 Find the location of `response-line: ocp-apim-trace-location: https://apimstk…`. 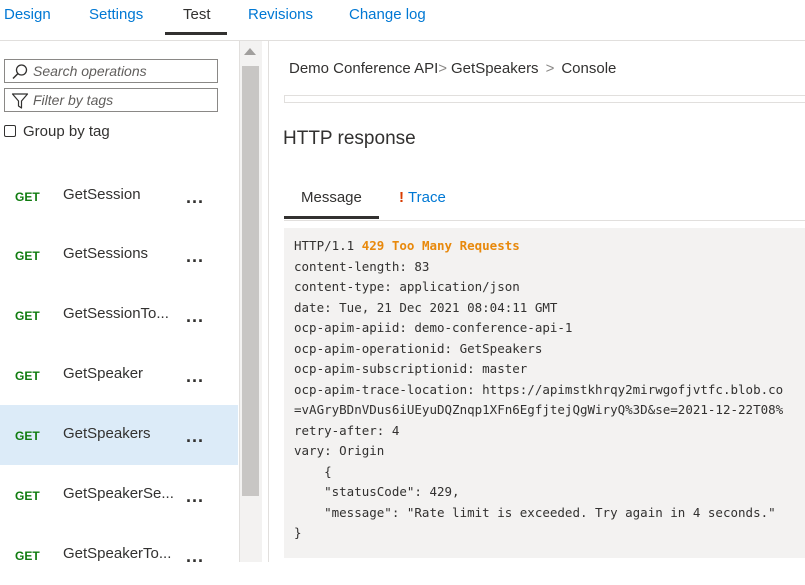

response-line: ocp-apim-trace-location: https://apimstk… is located at coordinates (539, 389).